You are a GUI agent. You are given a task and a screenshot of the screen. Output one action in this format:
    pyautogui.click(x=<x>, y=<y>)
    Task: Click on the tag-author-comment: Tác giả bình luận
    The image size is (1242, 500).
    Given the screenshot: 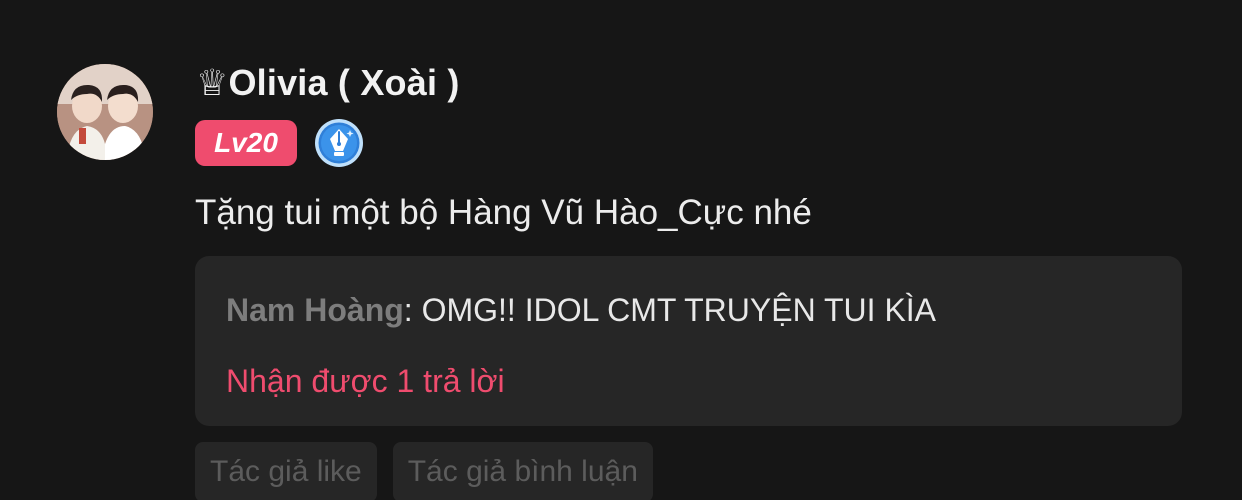 What is the action you would take?
    pyautogui.click(x=522, y=471)
    